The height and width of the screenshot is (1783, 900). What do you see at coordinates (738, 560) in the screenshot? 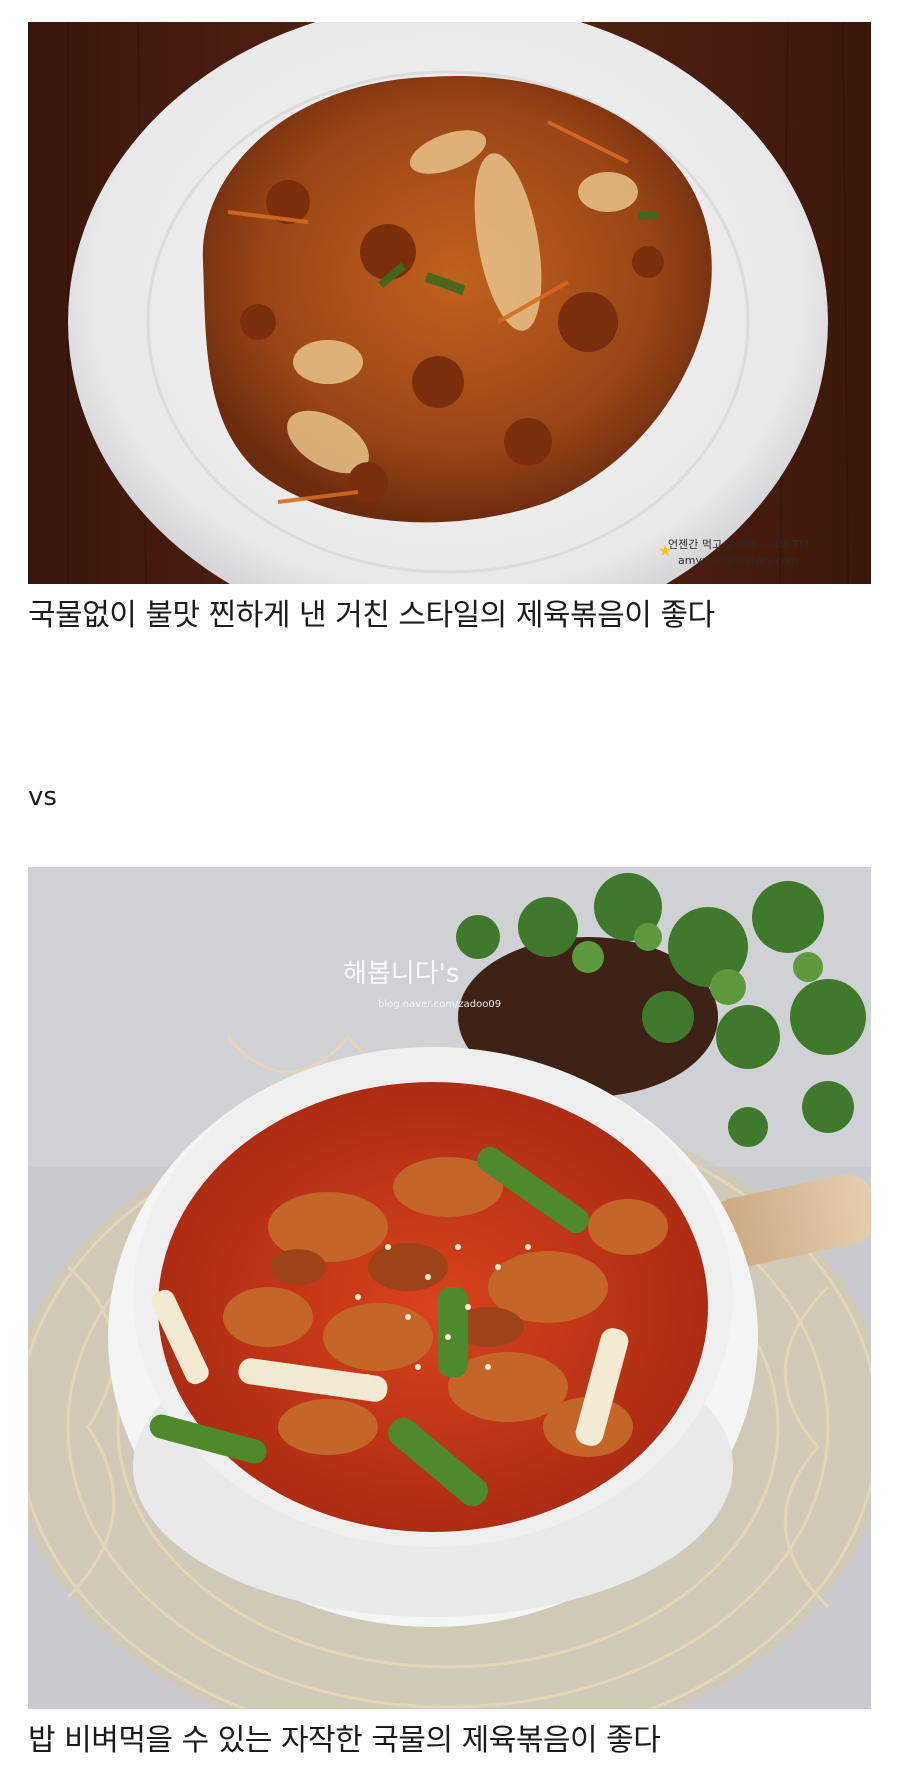
I see `watermark-line-2: amyzzung.tistory.com` at bounding box center [738, 560].